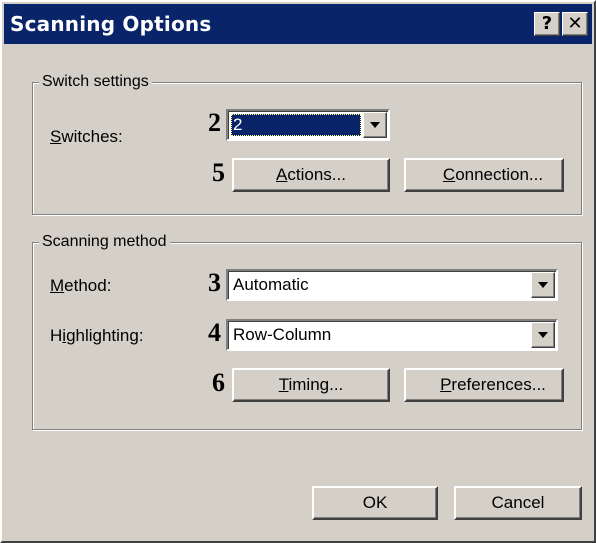  What do you see at coordinates (214, 332) in the screenshot?
I see `highlighting-number: 4` at bounding box center [214, 332].